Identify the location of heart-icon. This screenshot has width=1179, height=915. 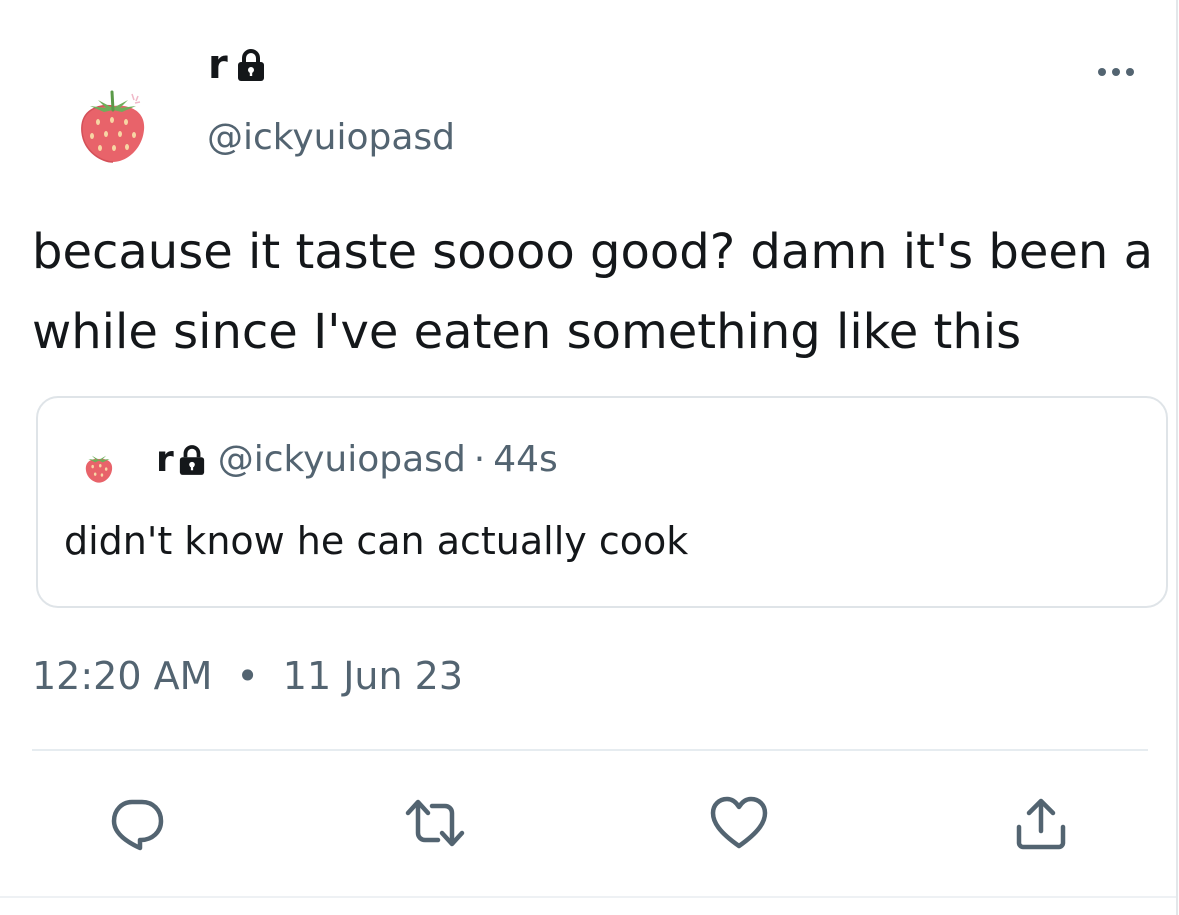
(739, 822).